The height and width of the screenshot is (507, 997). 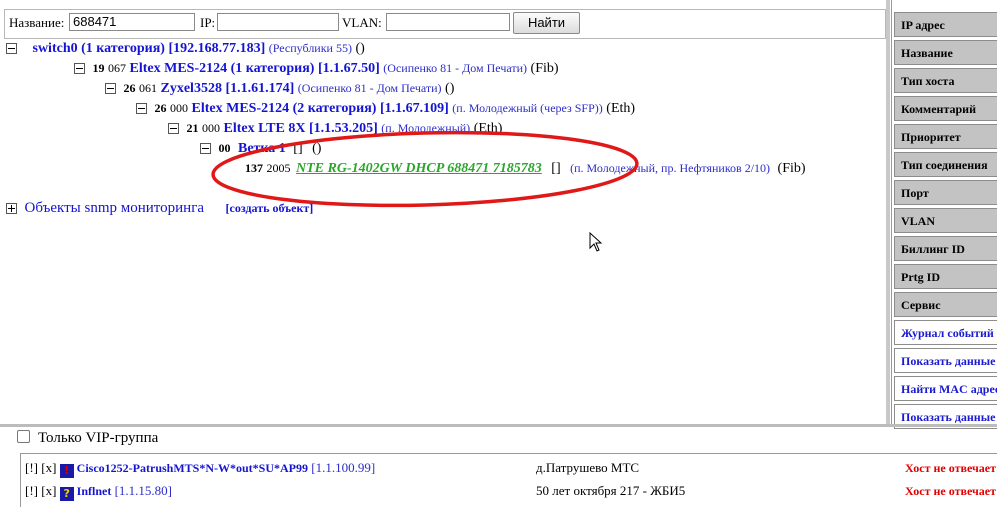 I want to click on vip-label: Только VIP-группа, so click(x=98, y=438).